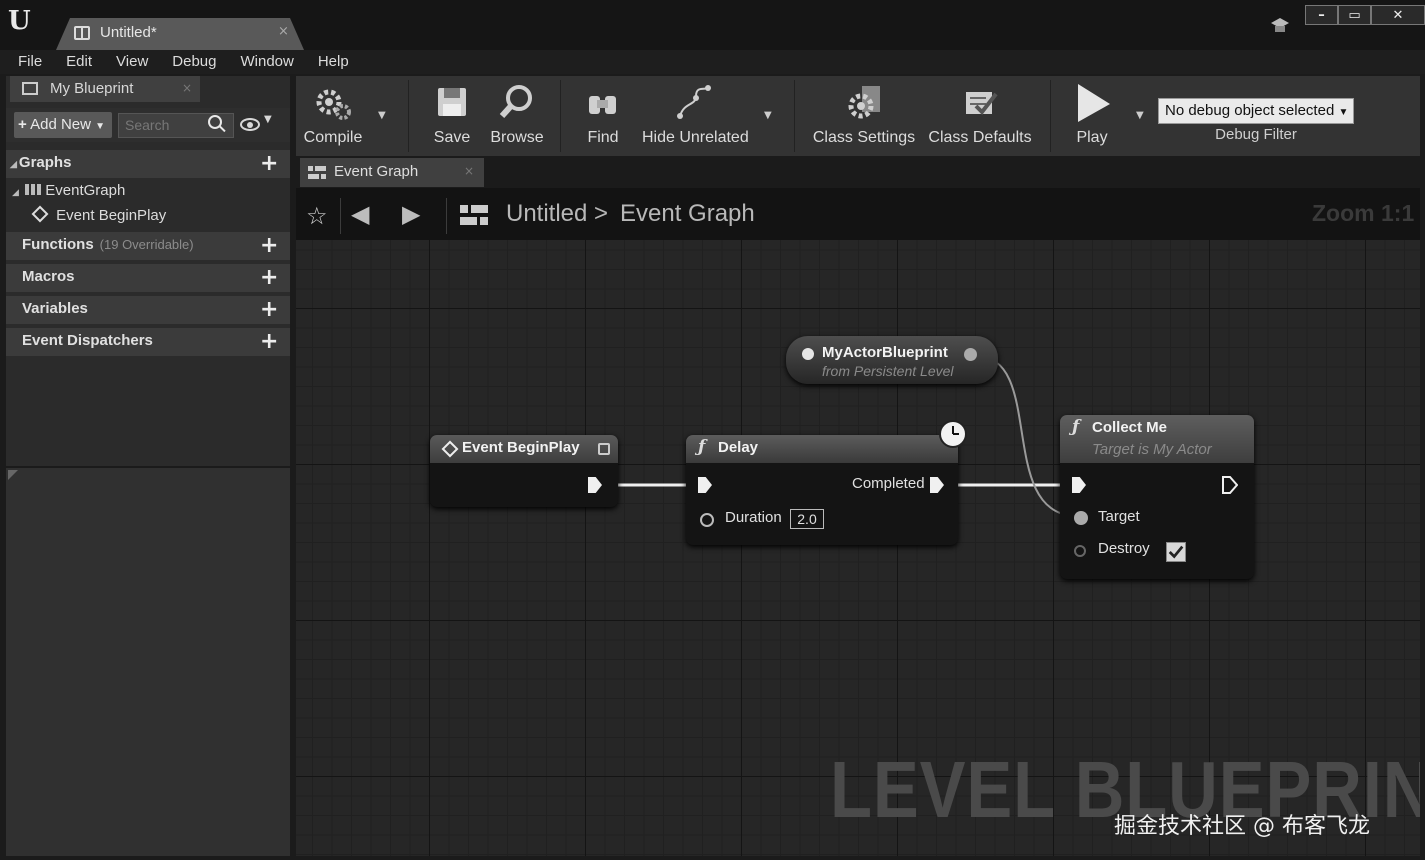  I want to click on close-window-button: ✕, so click(1398, 15).